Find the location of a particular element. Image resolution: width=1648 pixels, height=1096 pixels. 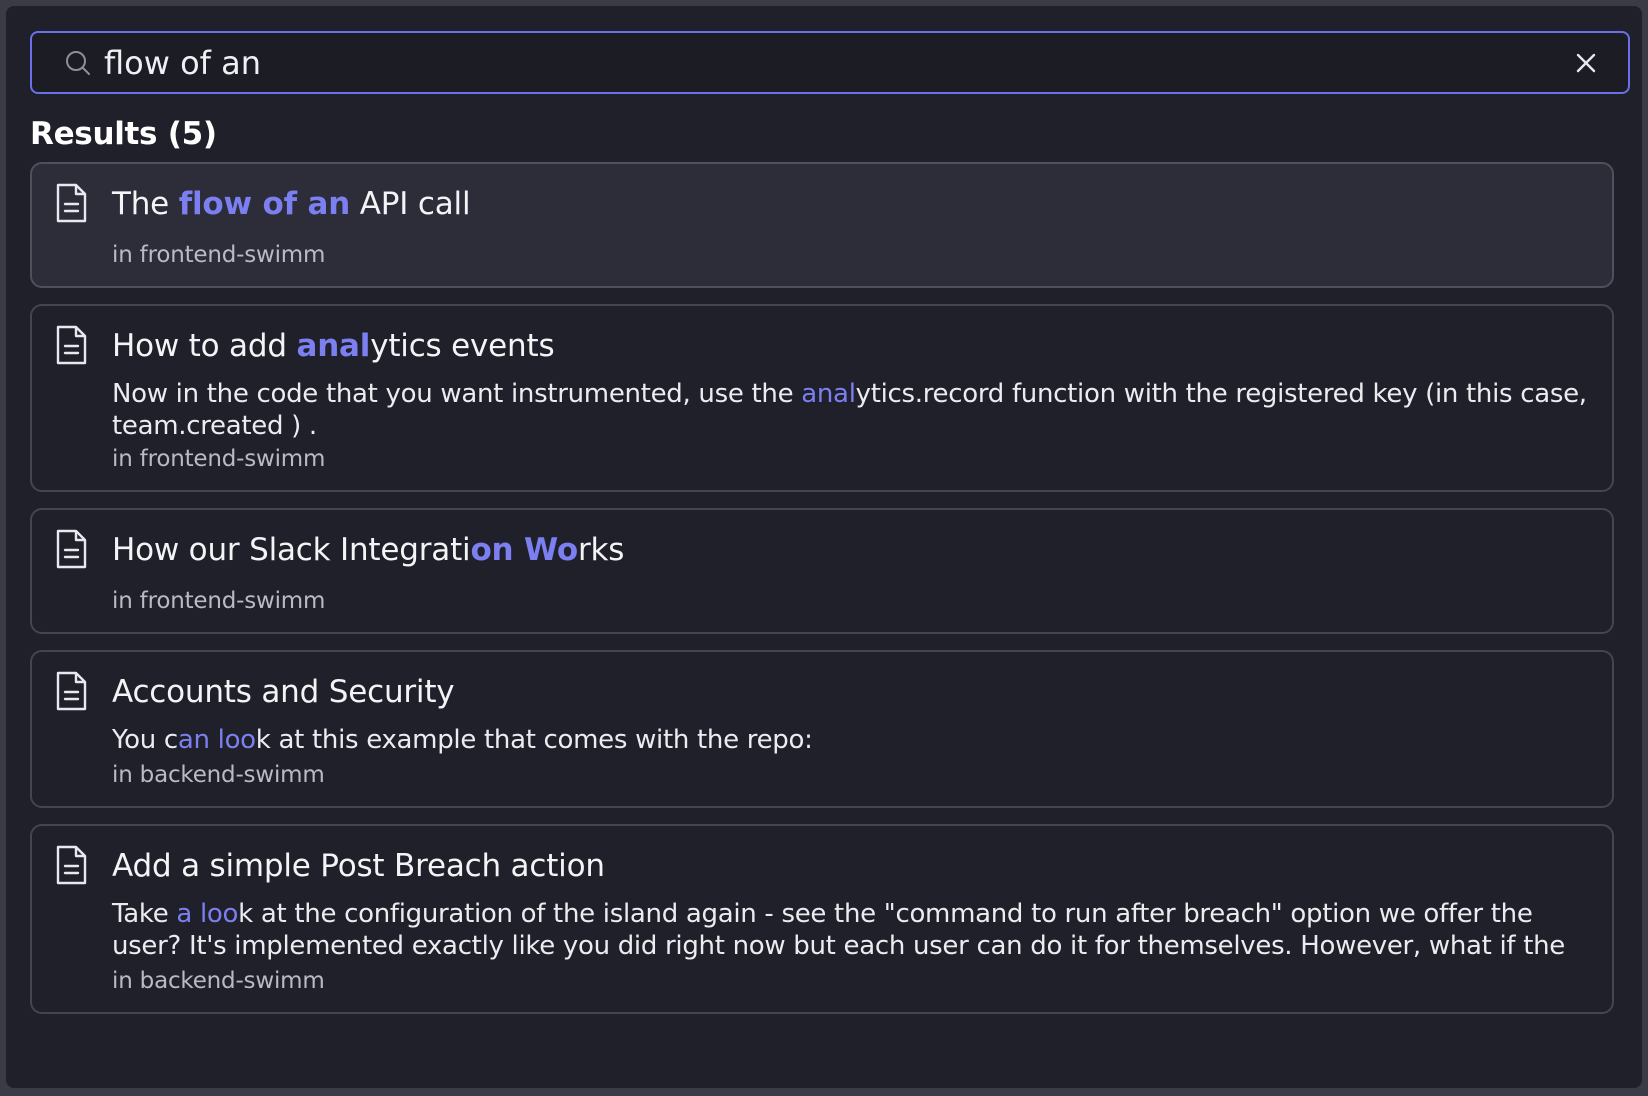

result-title: Add a simple Post Breach action is located at coordinates (358, 866).